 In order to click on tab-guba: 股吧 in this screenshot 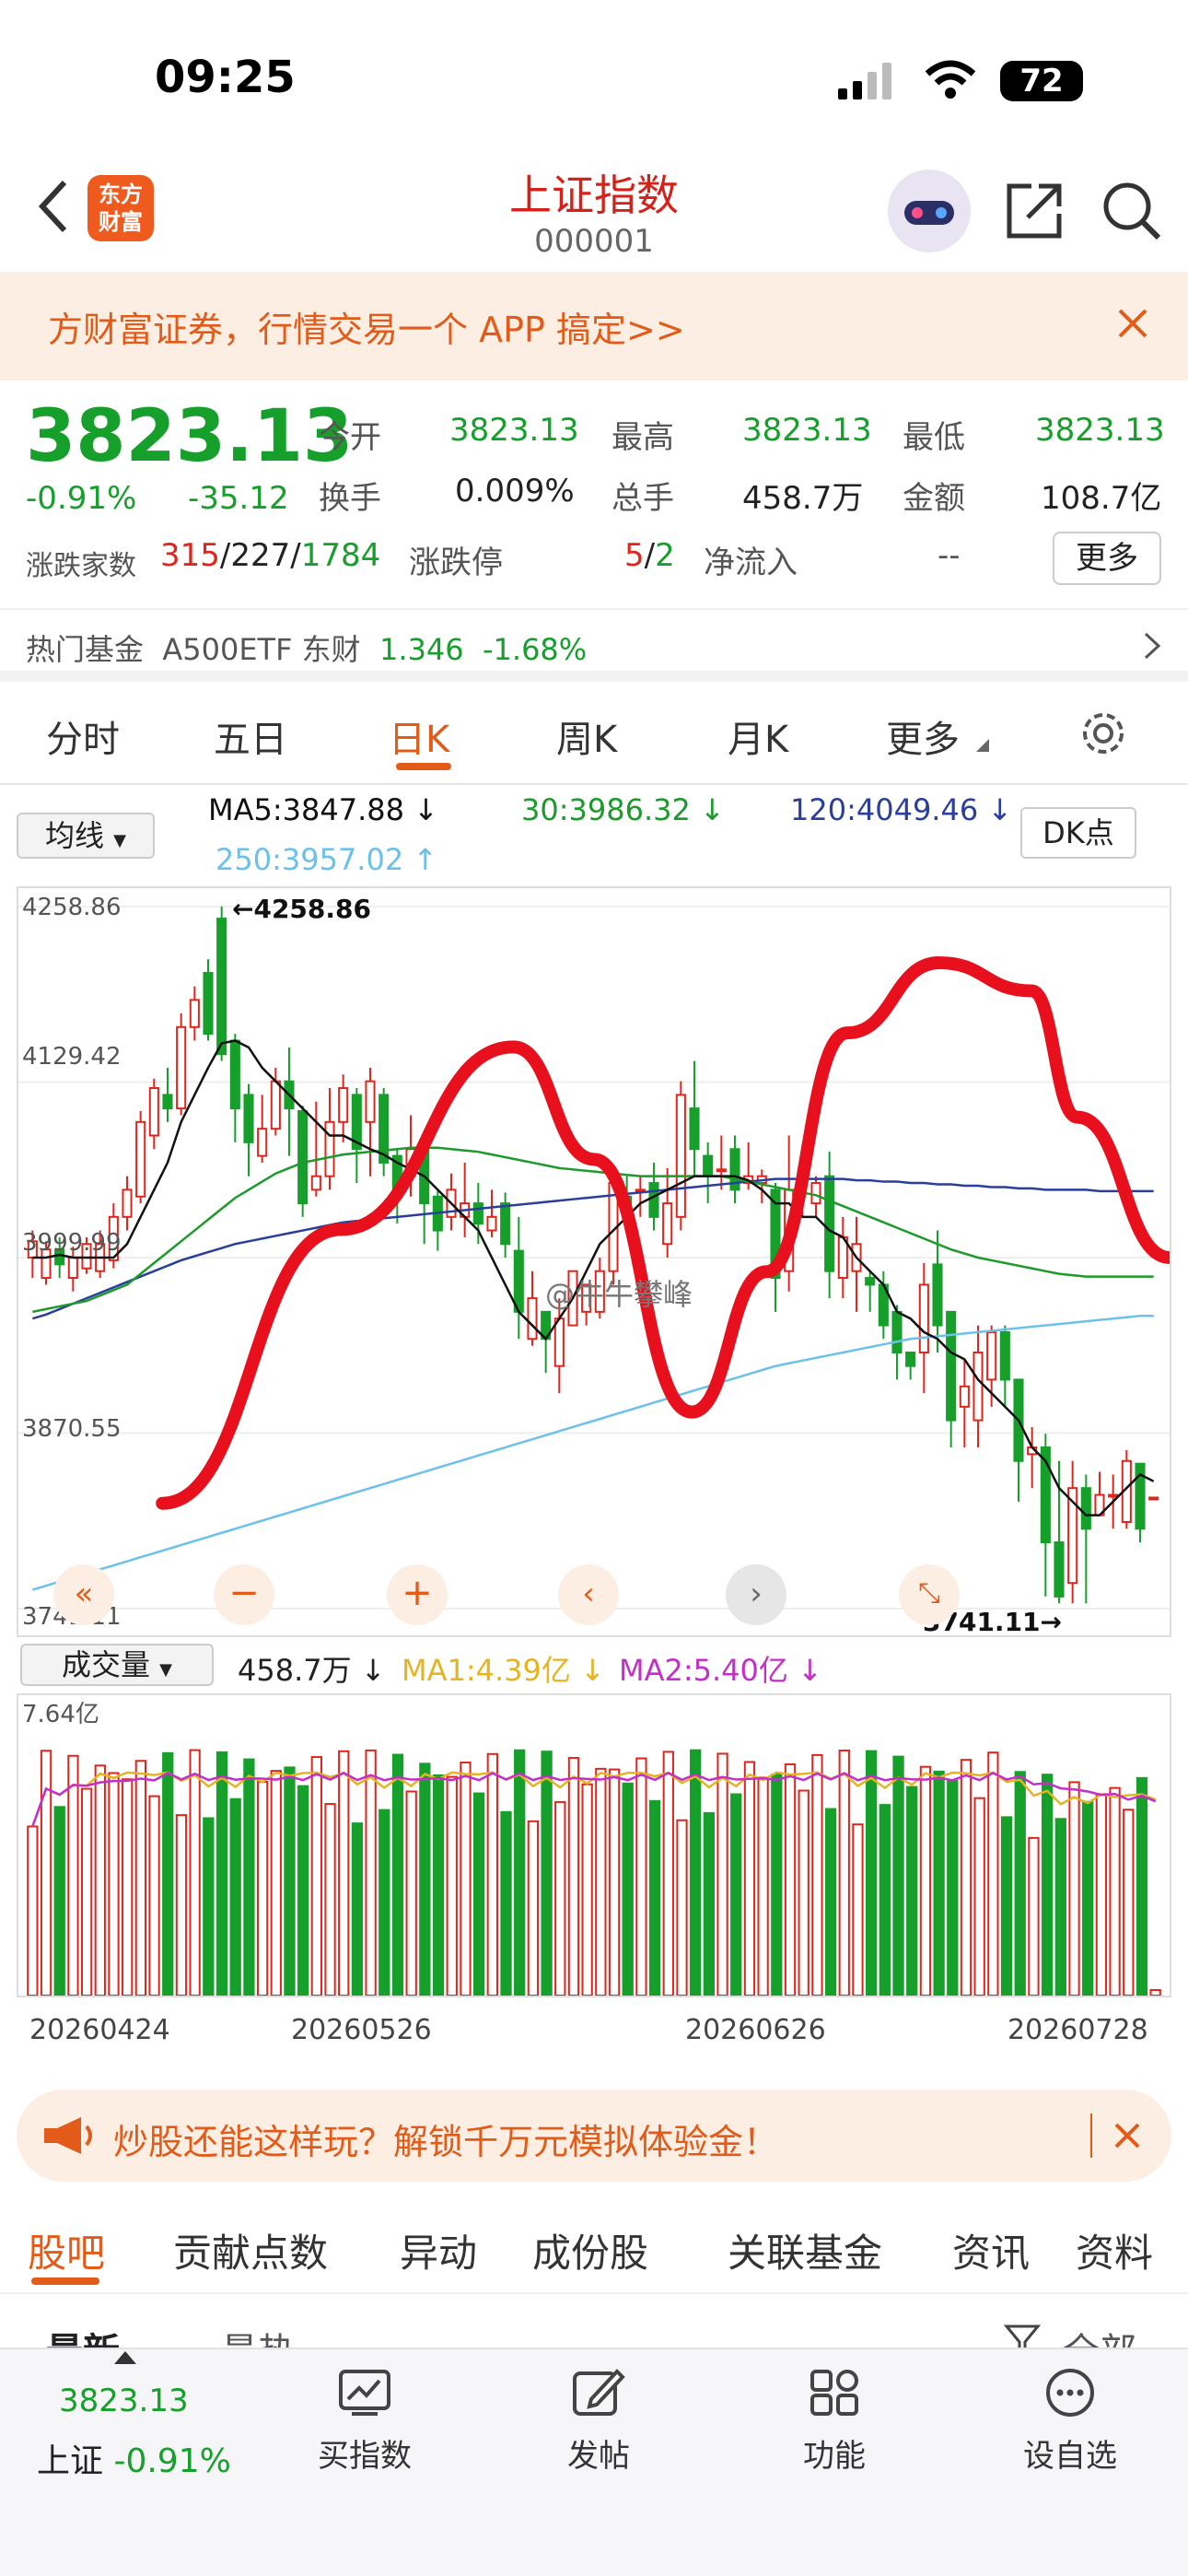, I will do `click(66, 2250)`.